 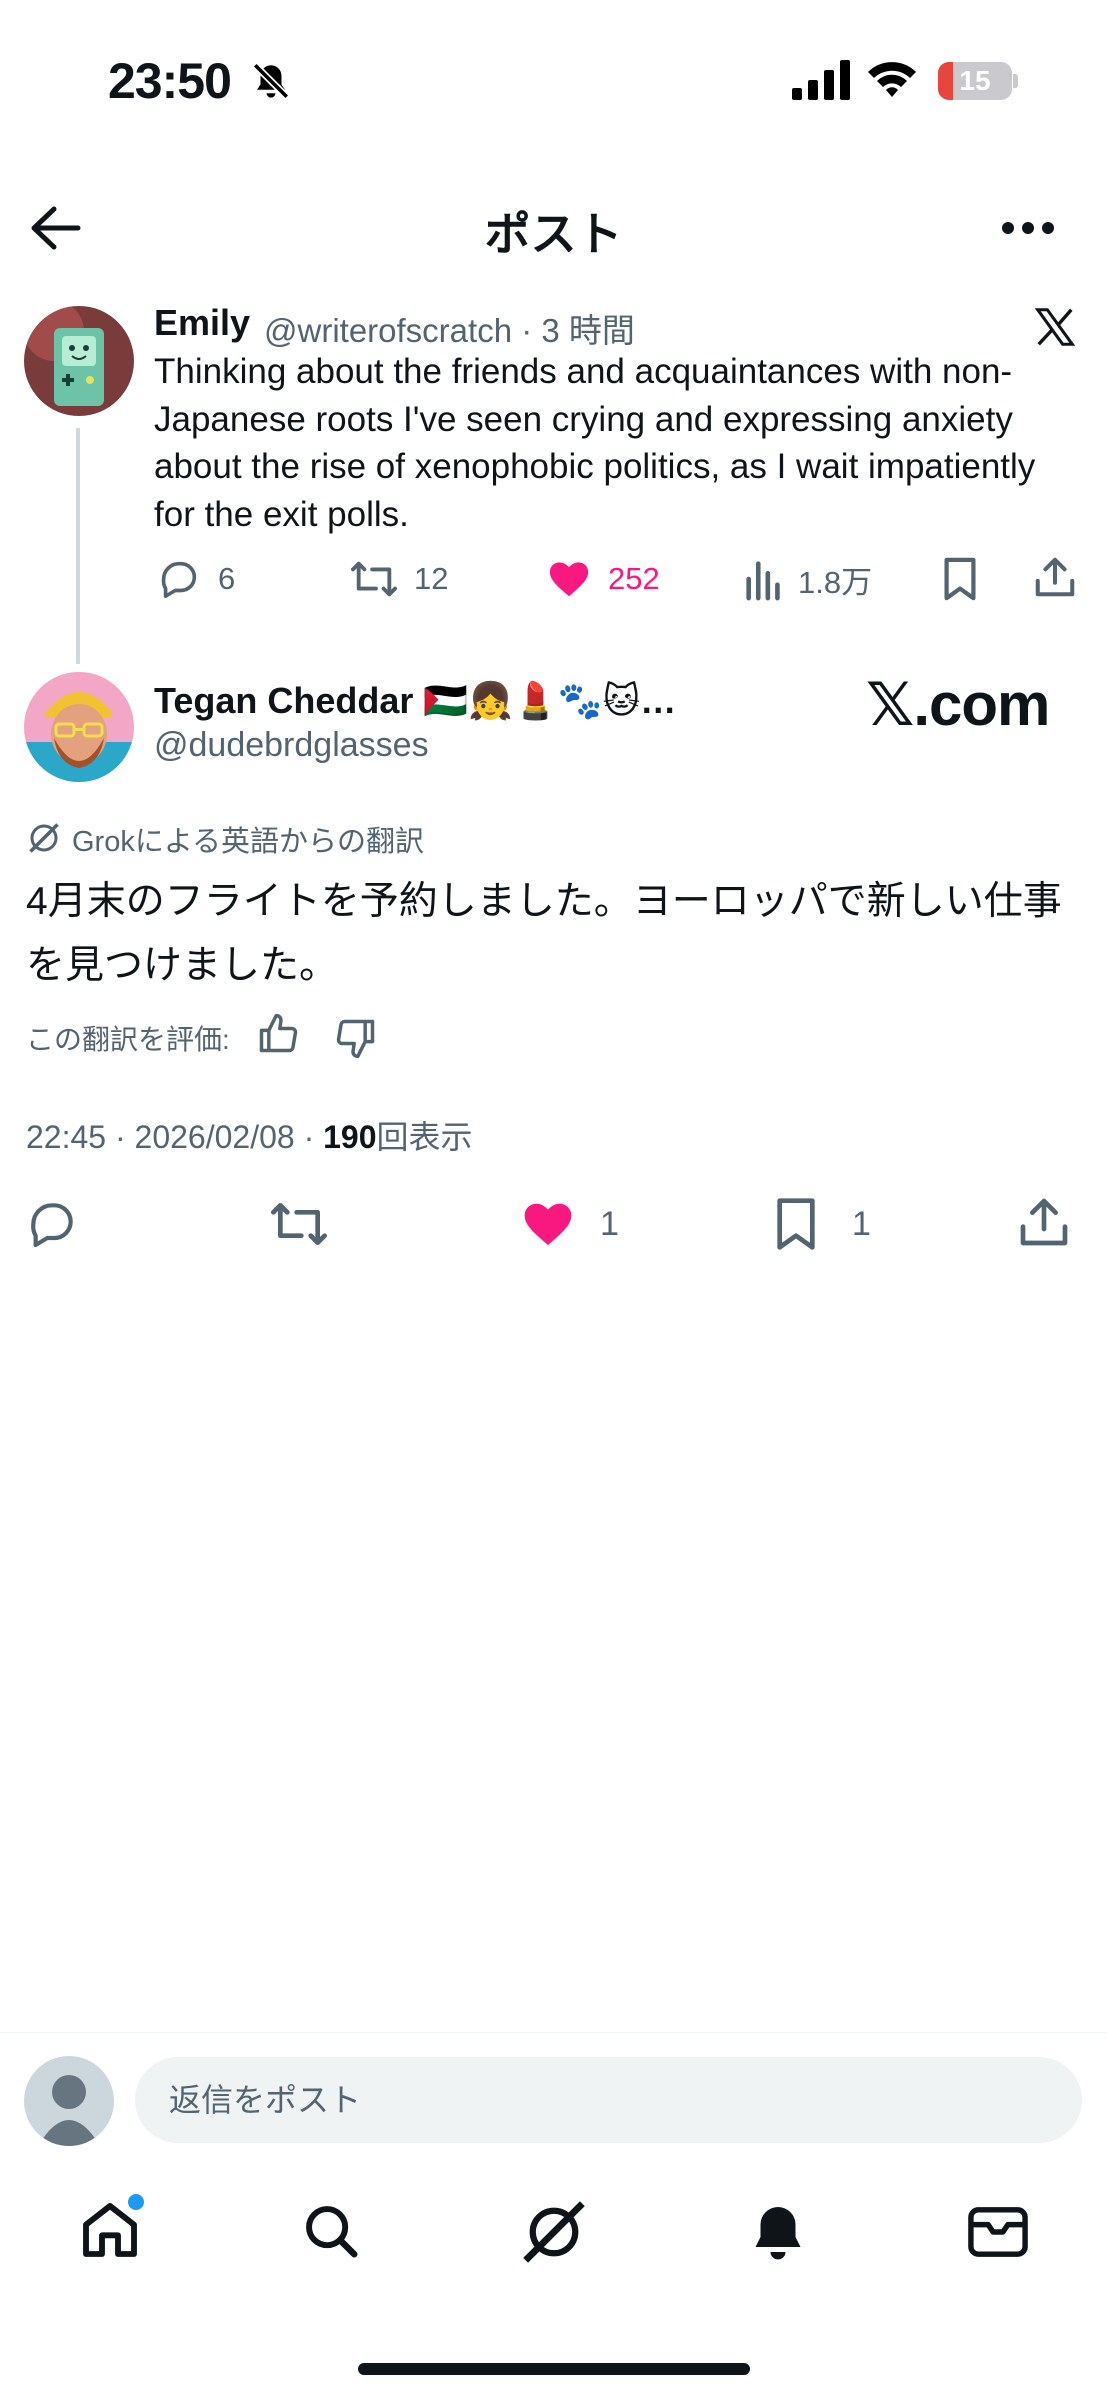 I want to click on view-label: 回表示, so click(x=424, y=1137).